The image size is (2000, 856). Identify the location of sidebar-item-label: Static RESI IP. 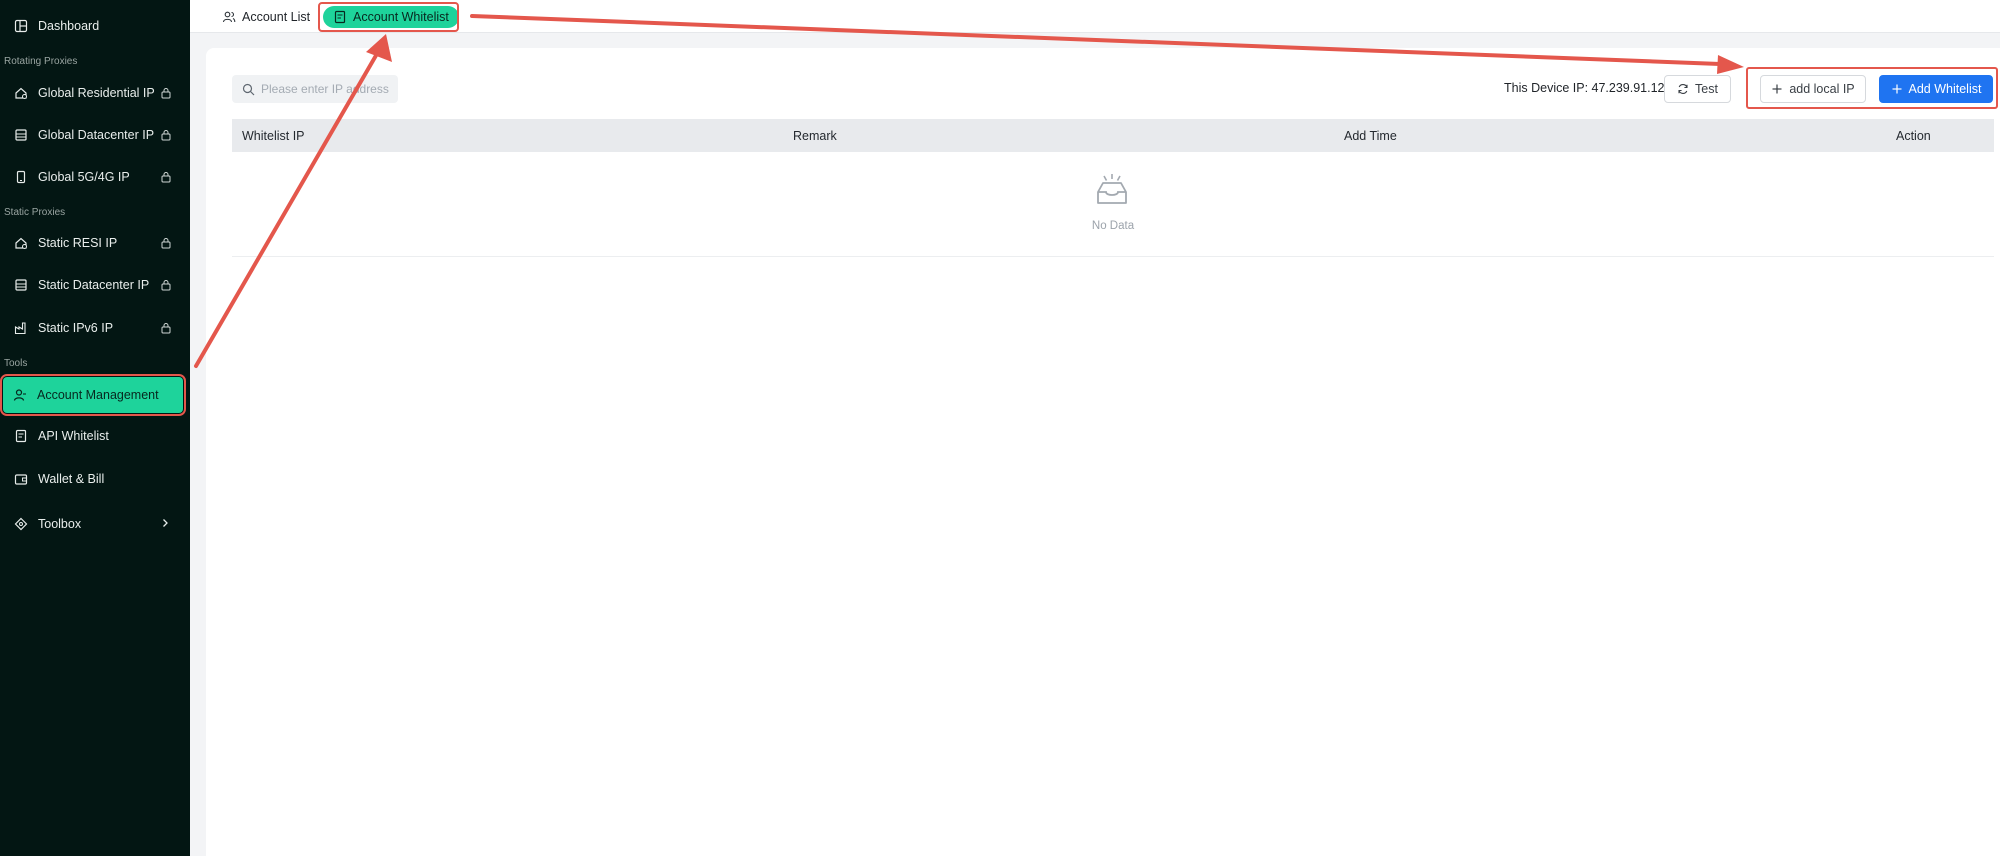
(78, 243).